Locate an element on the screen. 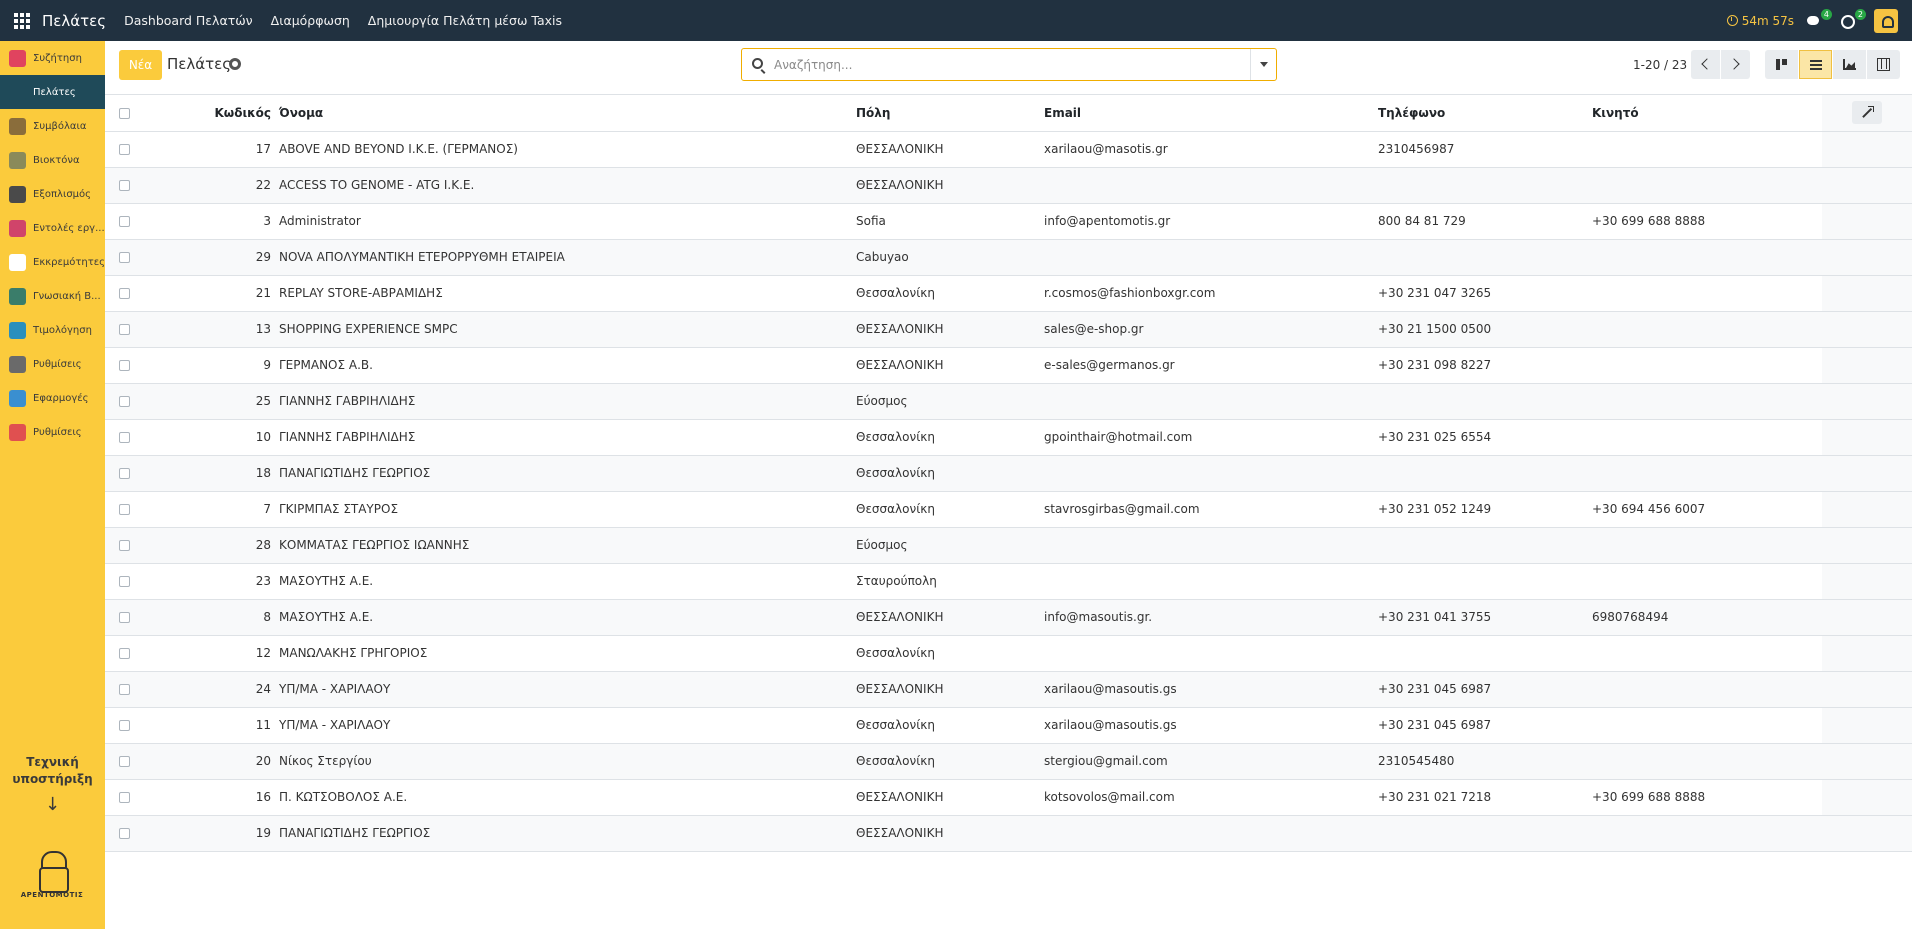 Image resolution: width=1912 pixels, height=929 pixels. sidebar-item: Συμβόλαια is located at coordinates (52, 126).